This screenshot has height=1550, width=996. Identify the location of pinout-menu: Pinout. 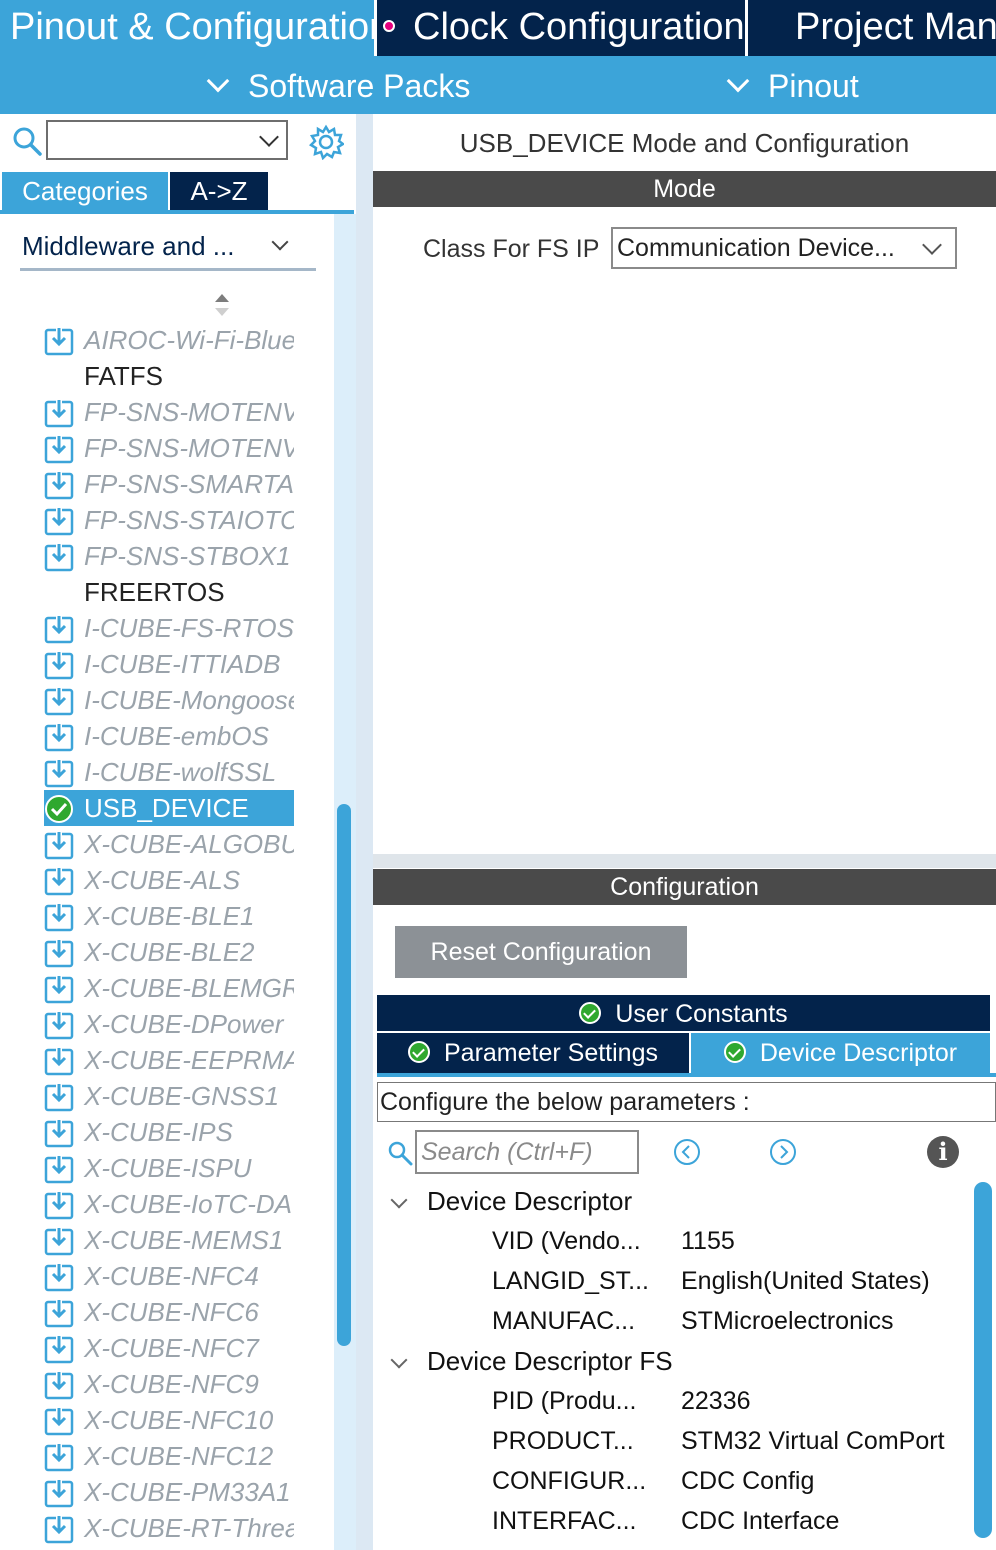
(792, 85).